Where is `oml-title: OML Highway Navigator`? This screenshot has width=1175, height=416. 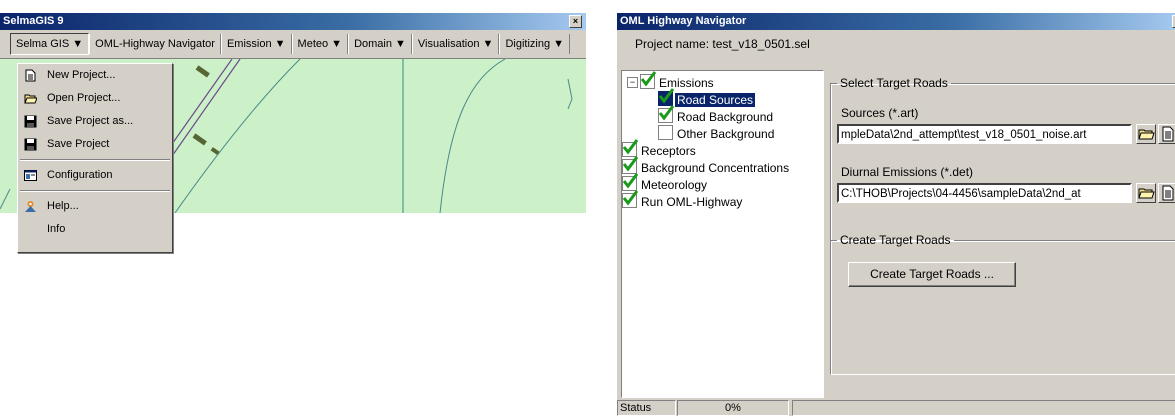 oml-title: OML Highway Navigator is located at coordinates (683, 21).